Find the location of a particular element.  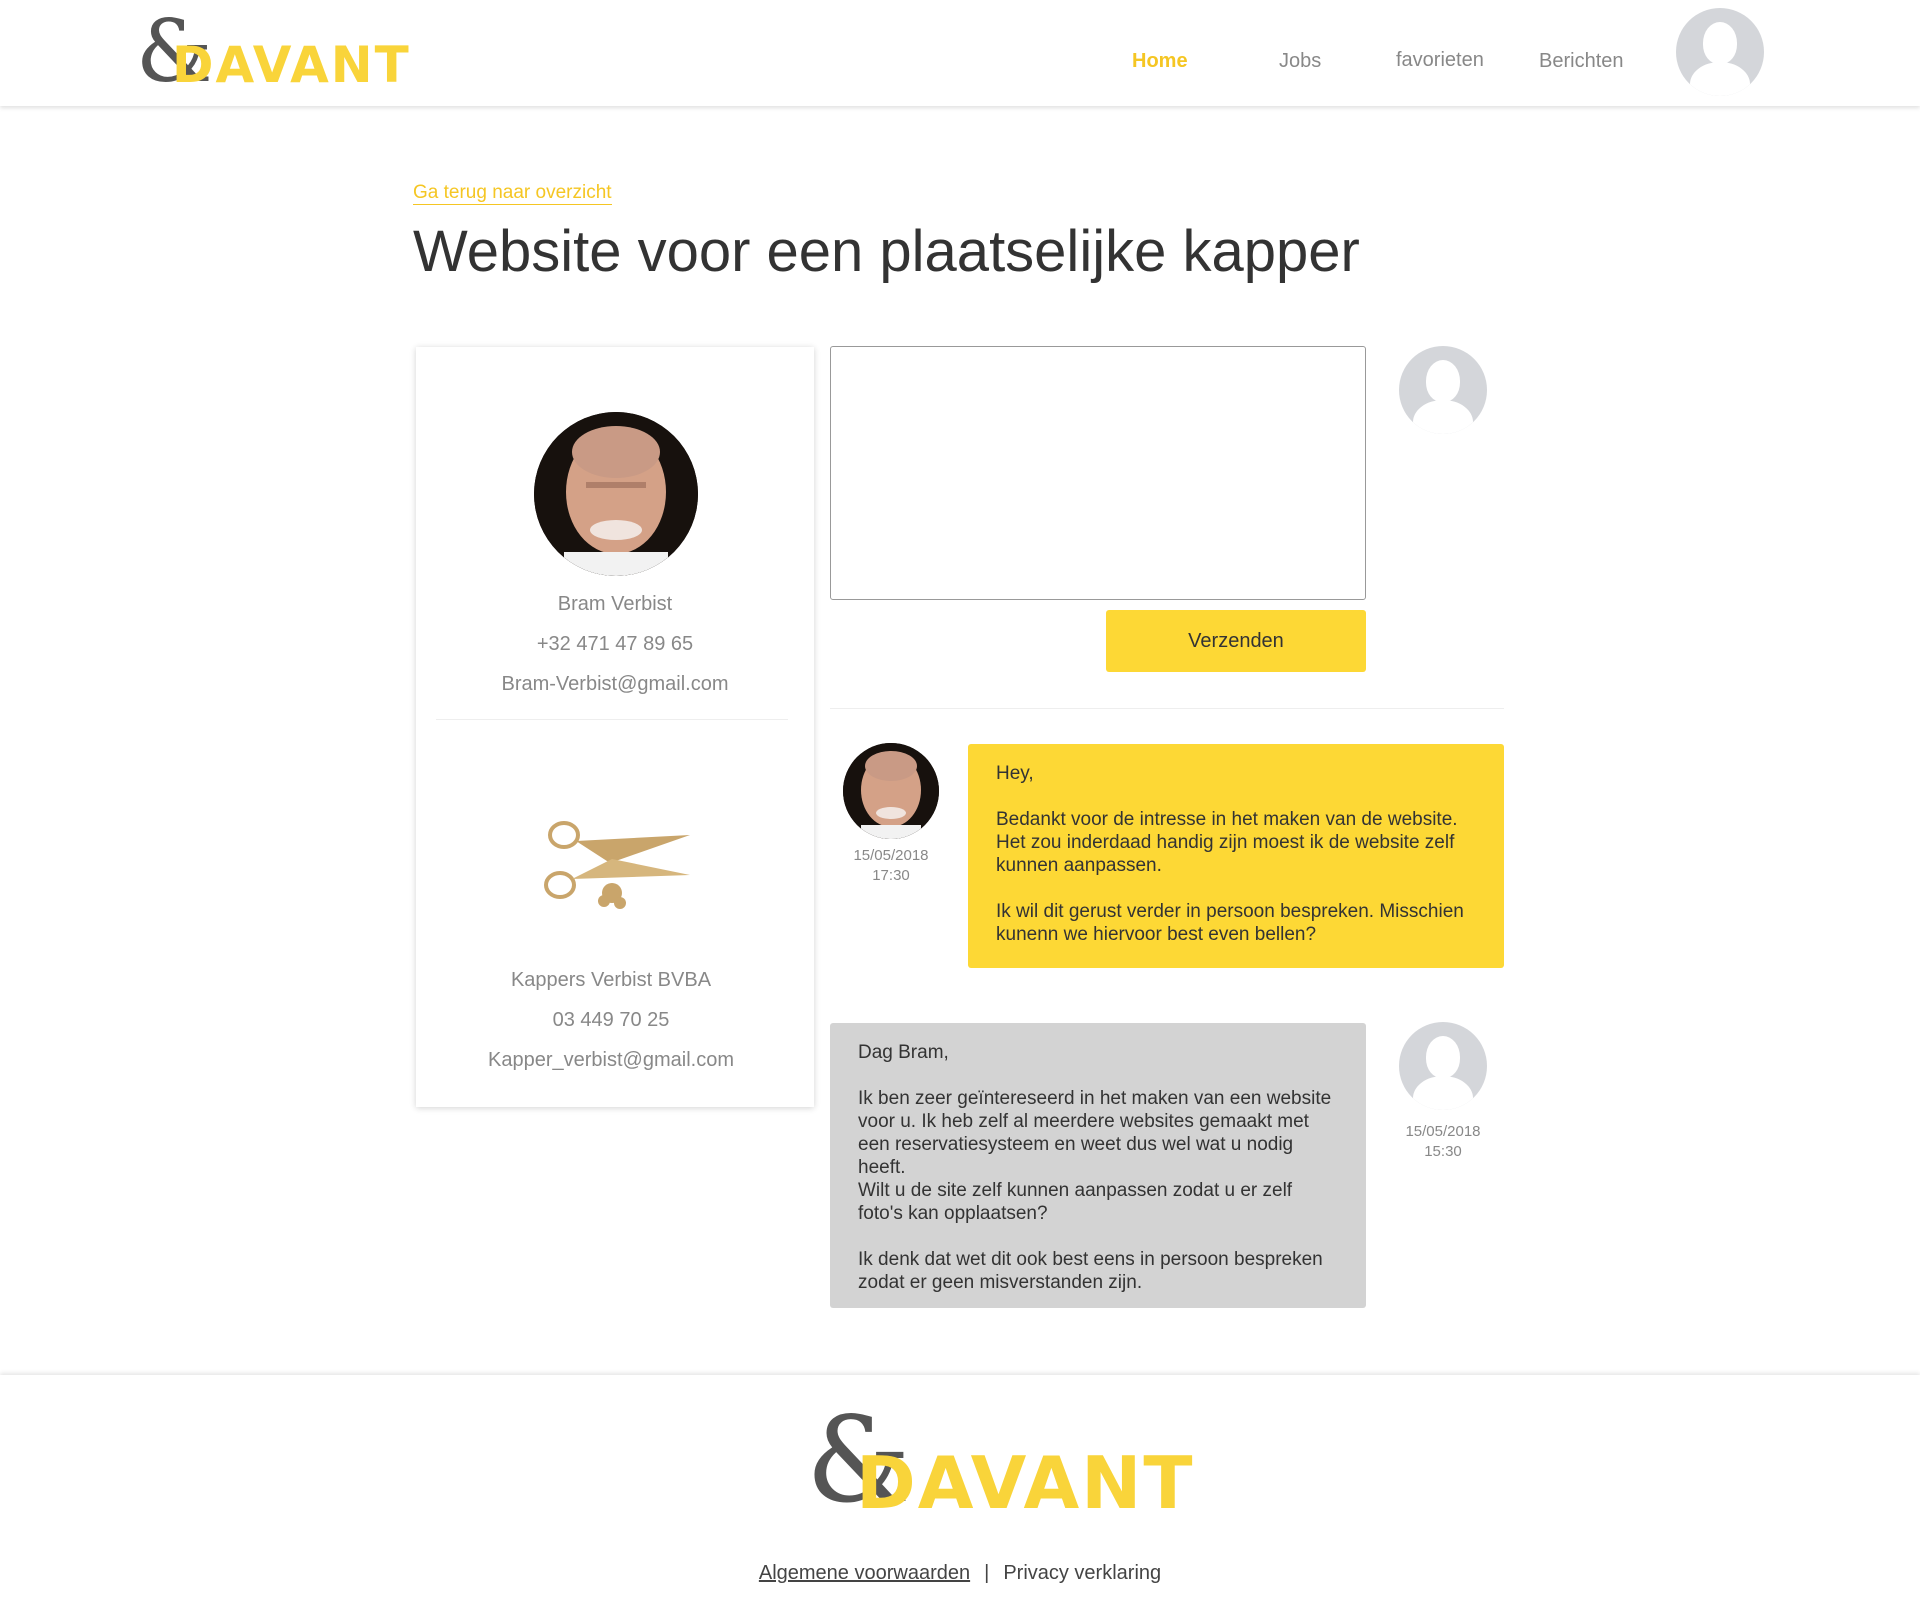

company-email: Kapper_verbist@gmail.com is located at coordinates (611, 1060).